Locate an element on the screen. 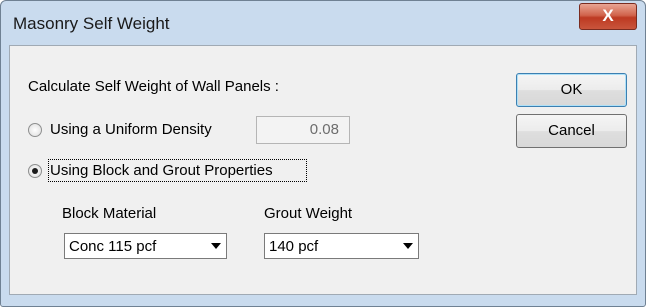 The image size is (646, 307). uniform-density-label: Using a Uniform Density is located at coordinates (131, 129).